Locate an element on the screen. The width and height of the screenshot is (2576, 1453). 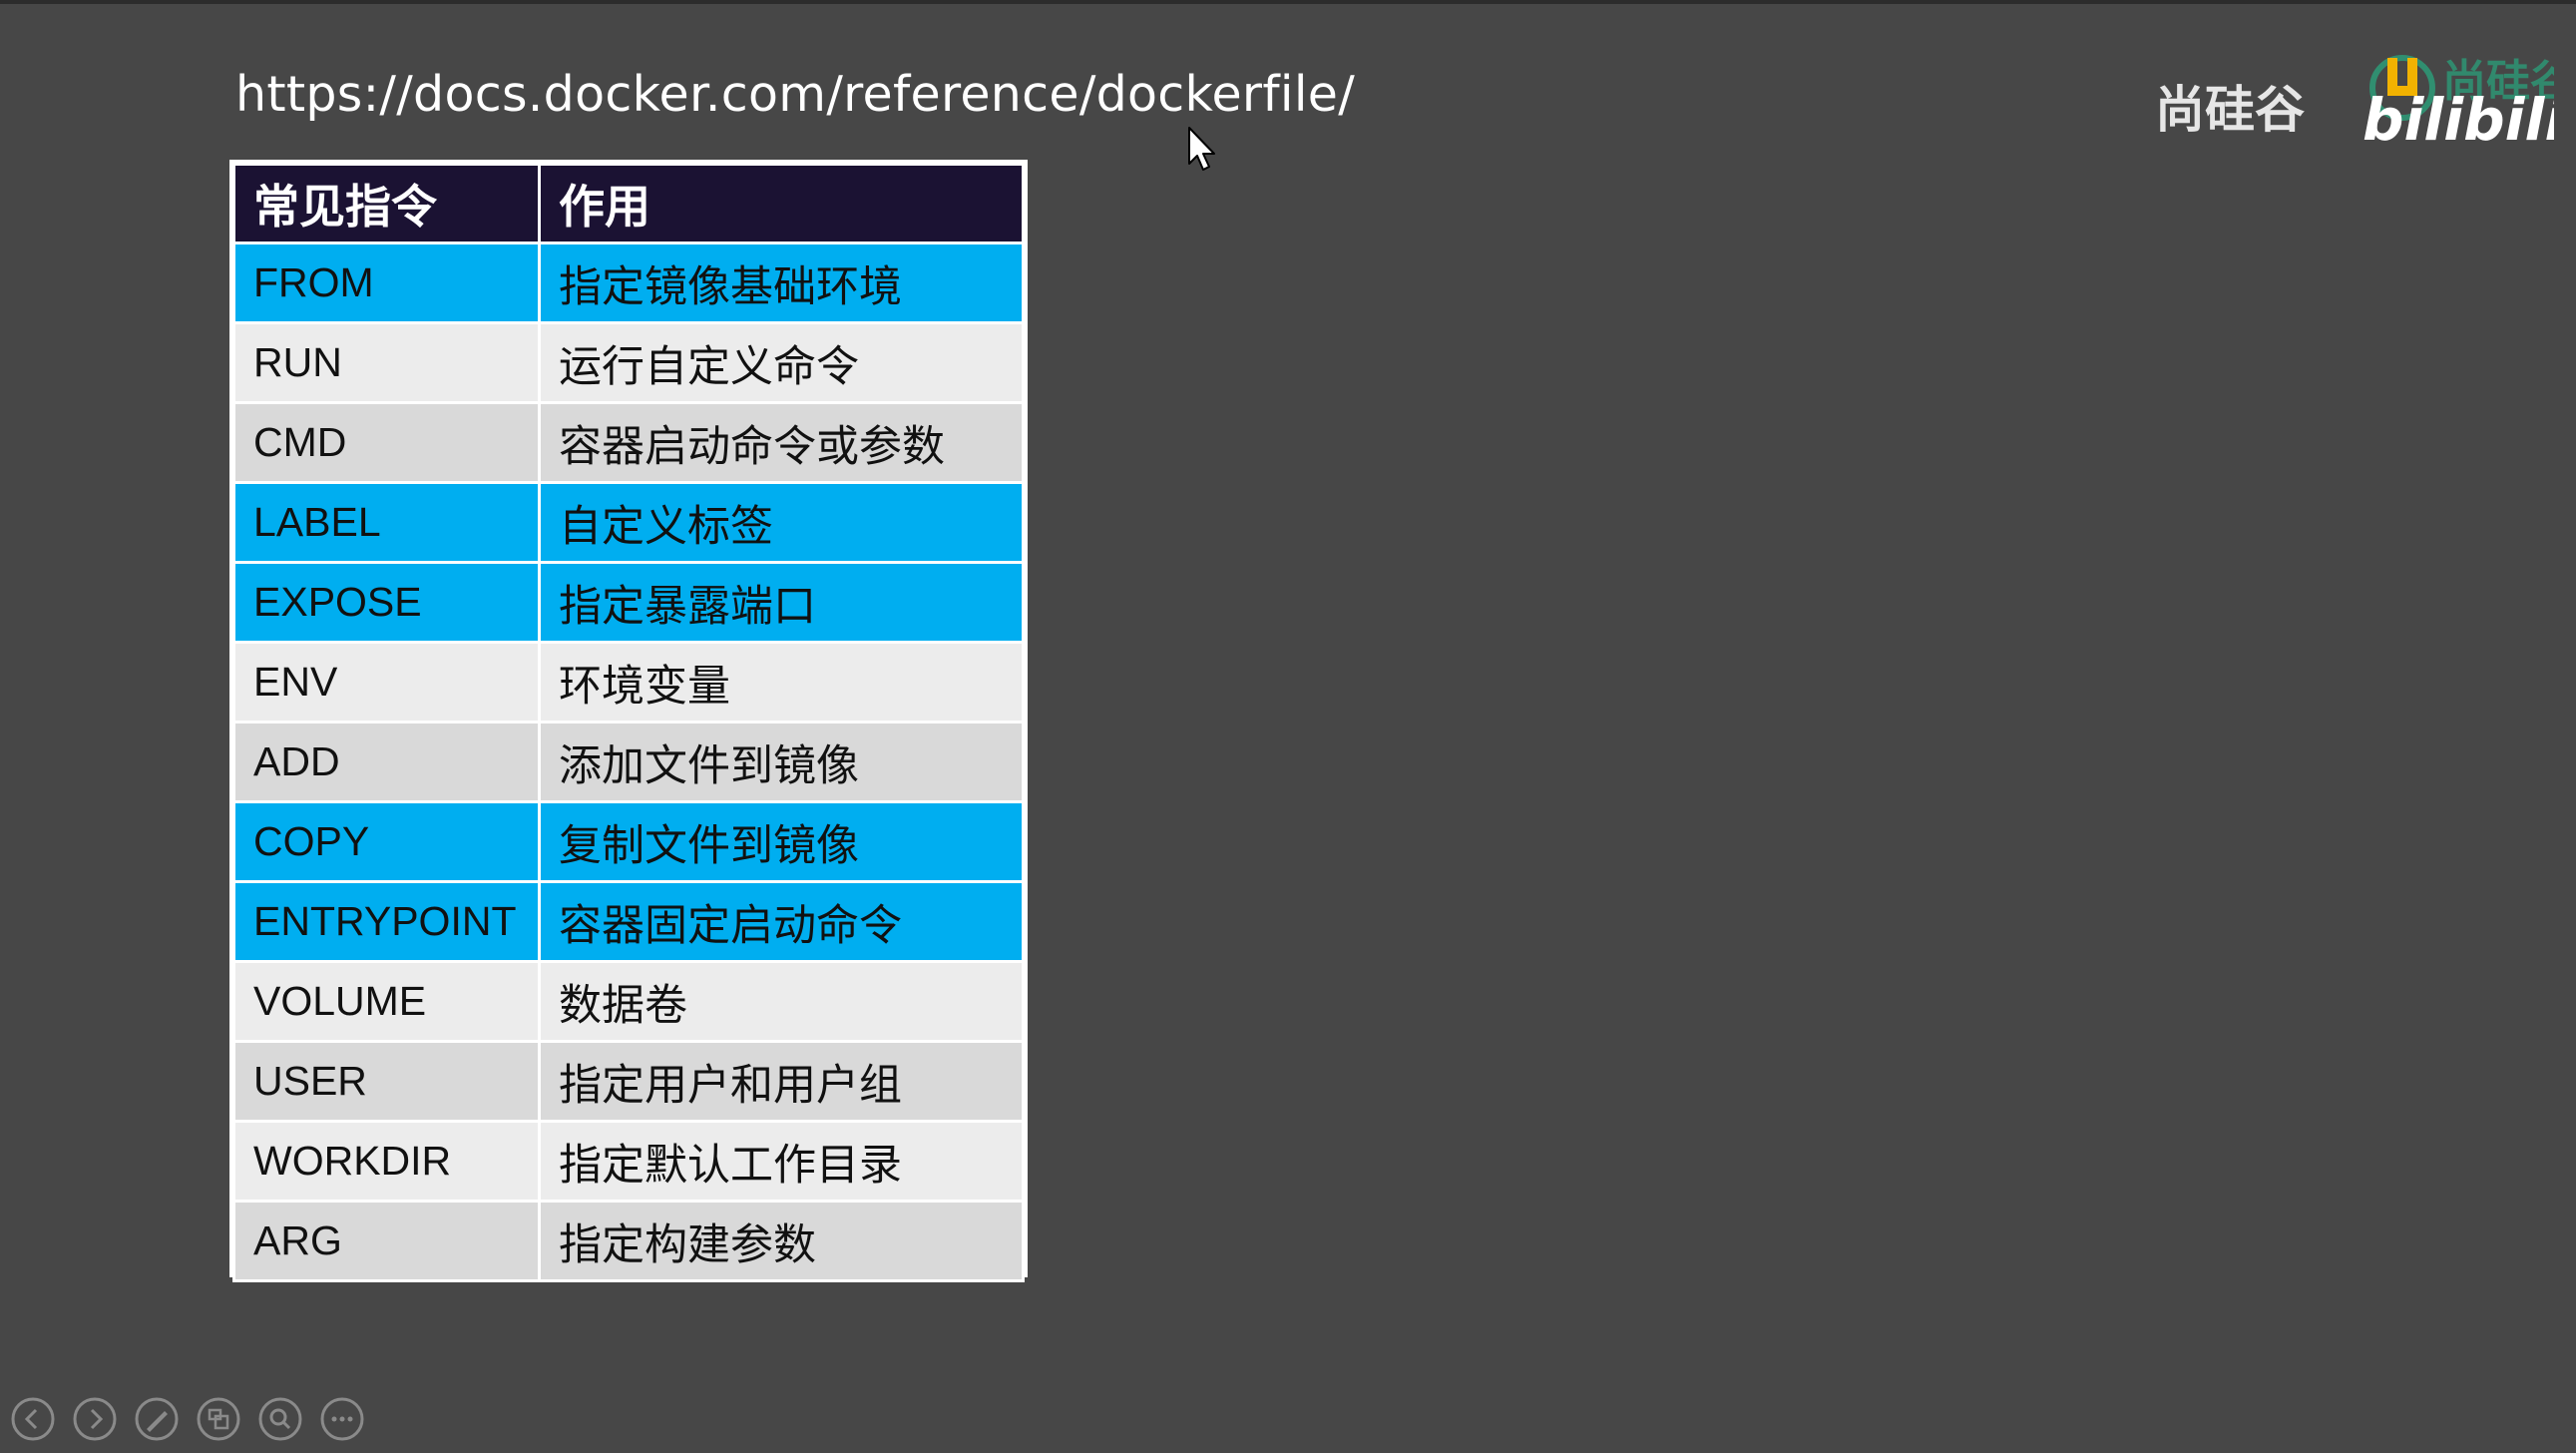
table-row: RUN 运行自定义命令 is located at coordinates (628, 362).